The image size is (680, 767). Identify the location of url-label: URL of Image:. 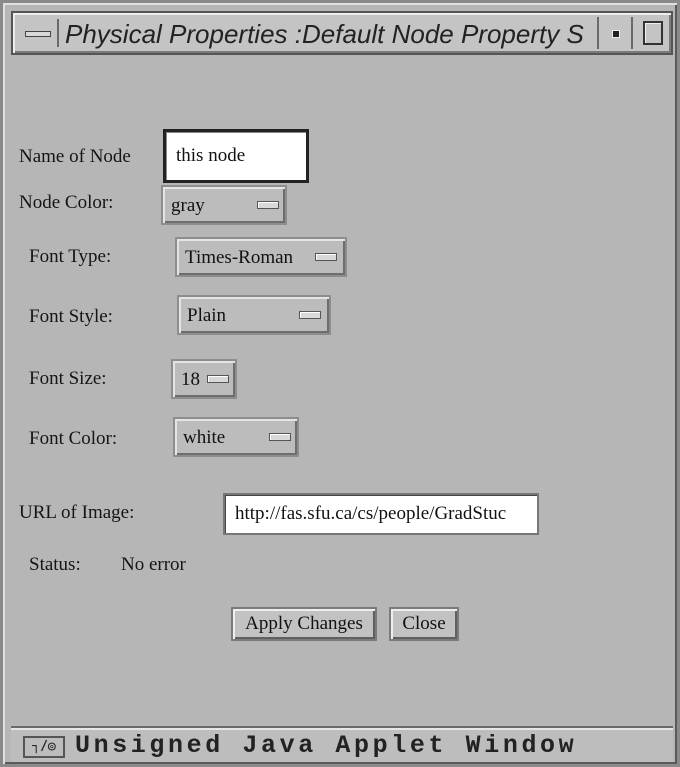
(77, 512).